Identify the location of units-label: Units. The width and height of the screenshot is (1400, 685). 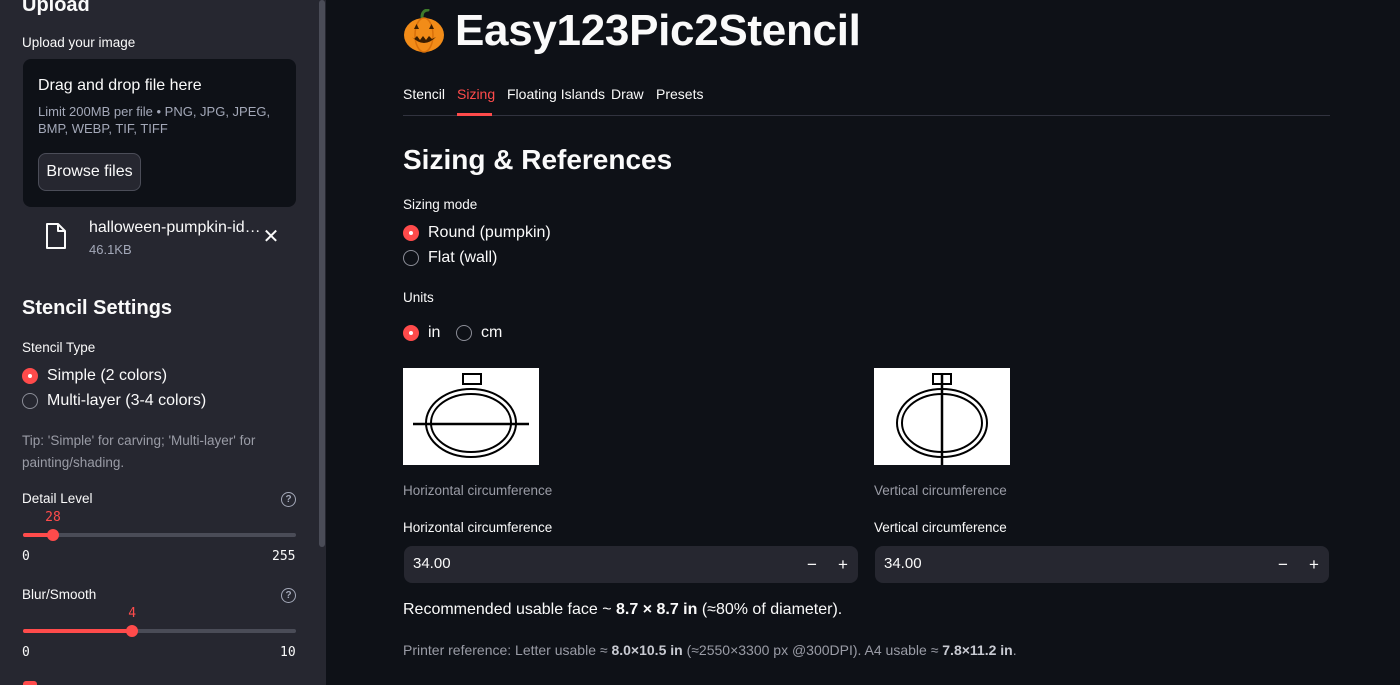
(418, 297).